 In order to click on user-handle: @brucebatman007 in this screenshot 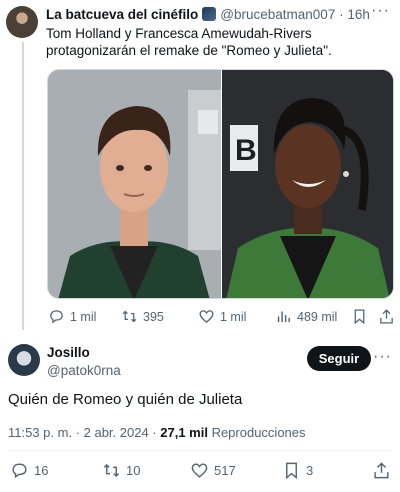, I will do `click(277, 14)`.